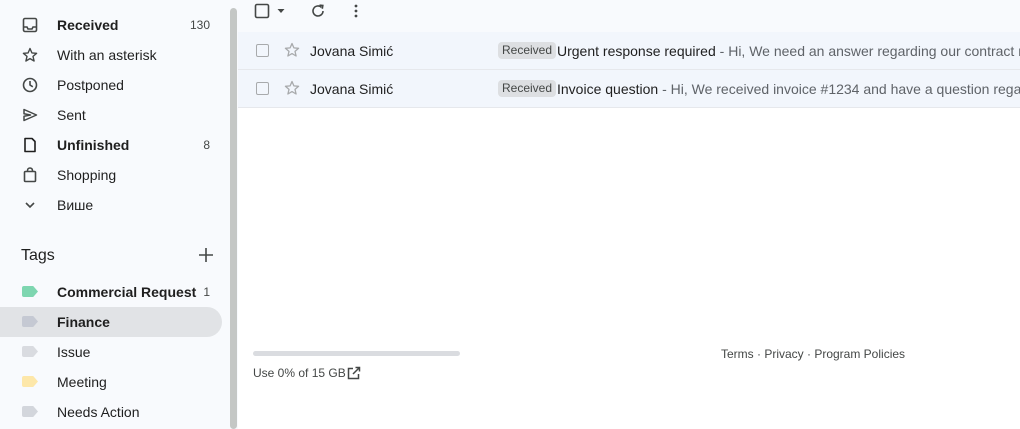 The width and height of the screenshot is (1020, 429). I want to click on tag-label: Needs Action, so click(98, 412).